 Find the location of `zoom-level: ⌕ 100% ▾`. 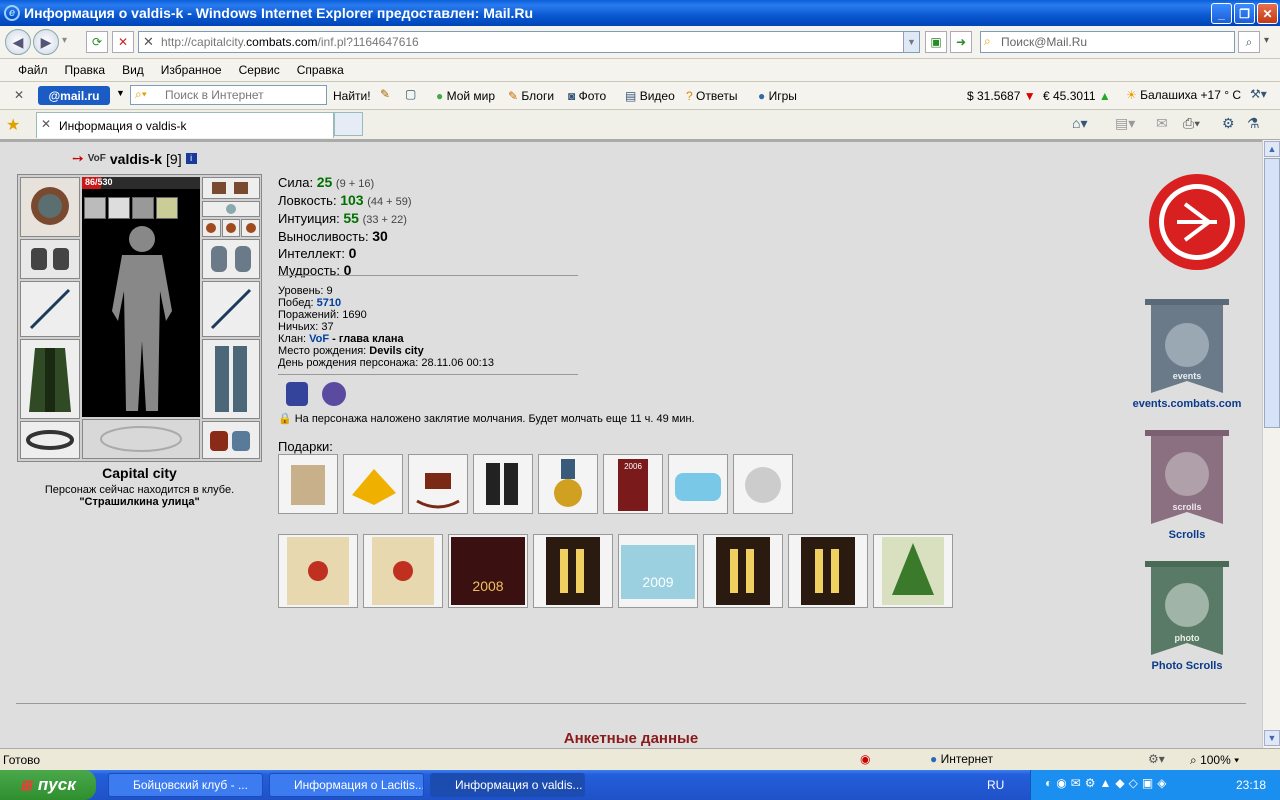

zoom-level: ⌕ 100% ▾ is located at coordinates (1214, 760).